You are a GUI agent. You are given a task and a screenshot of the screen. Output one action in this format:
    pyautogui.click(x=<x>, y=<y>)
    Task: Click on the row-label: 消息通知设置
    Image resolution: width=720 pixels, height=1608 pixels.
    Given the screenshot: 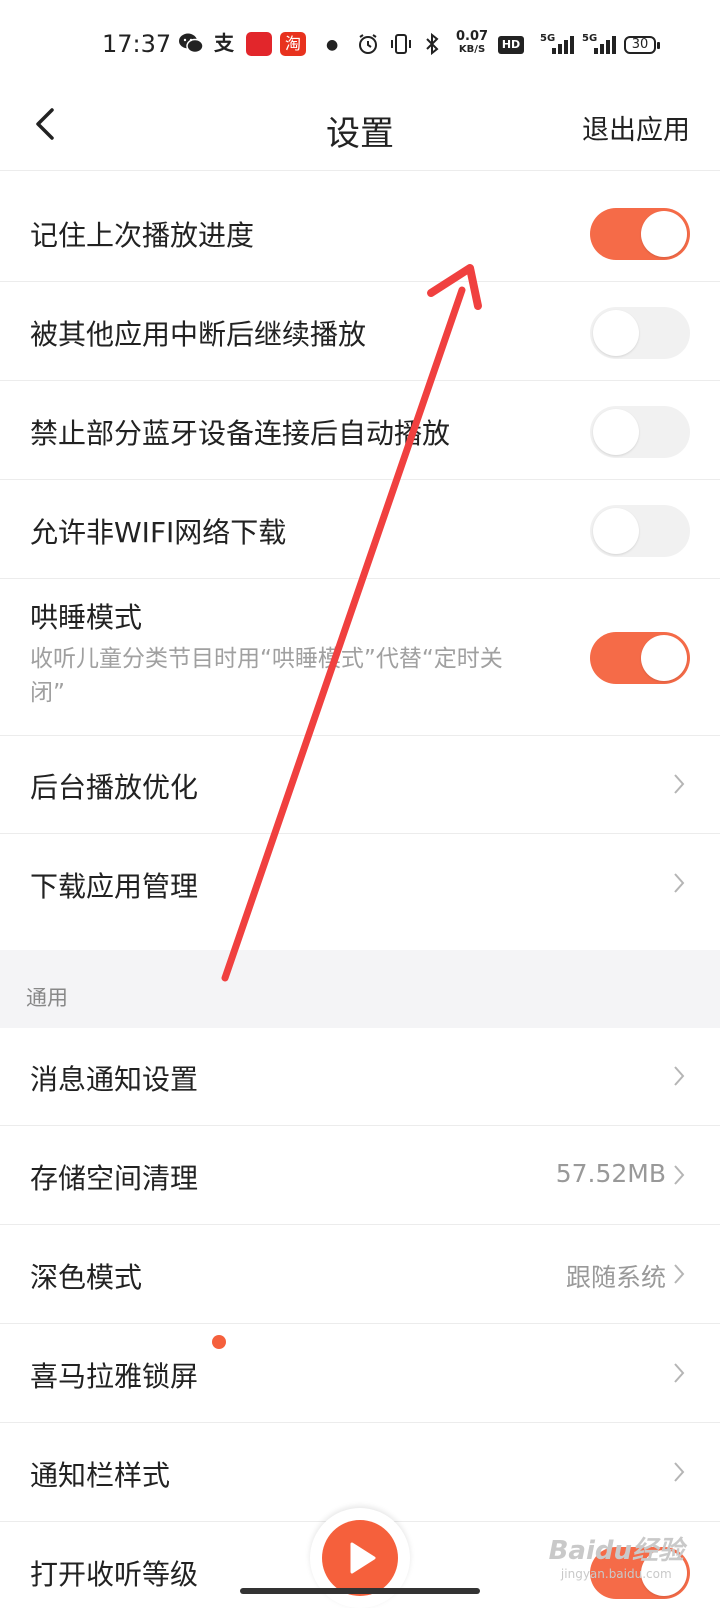 What is the action you would take?
    pyautogui.click(x=114, y=1079)
    